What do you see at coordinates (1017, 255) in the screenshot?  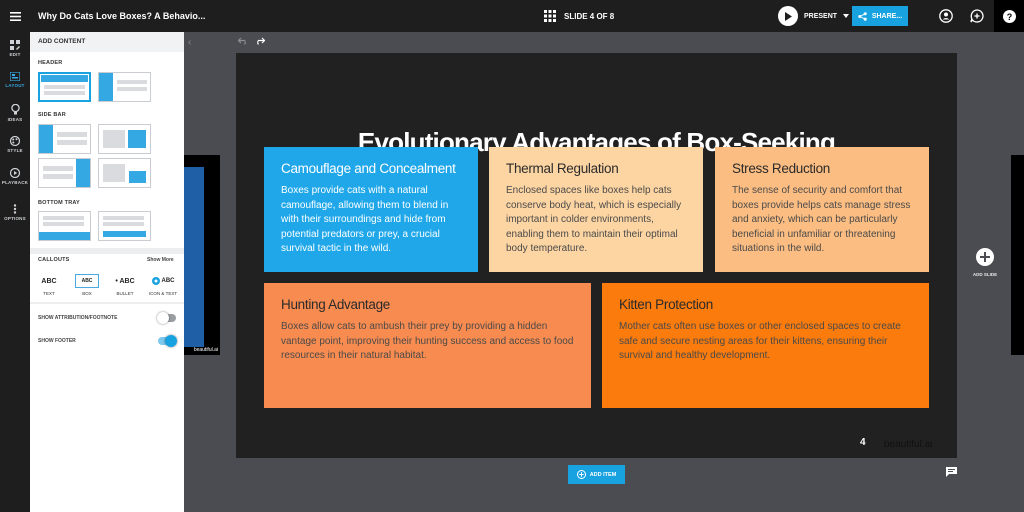 I see `next-slide-thumbnail` at bounding box center [1017, 255].